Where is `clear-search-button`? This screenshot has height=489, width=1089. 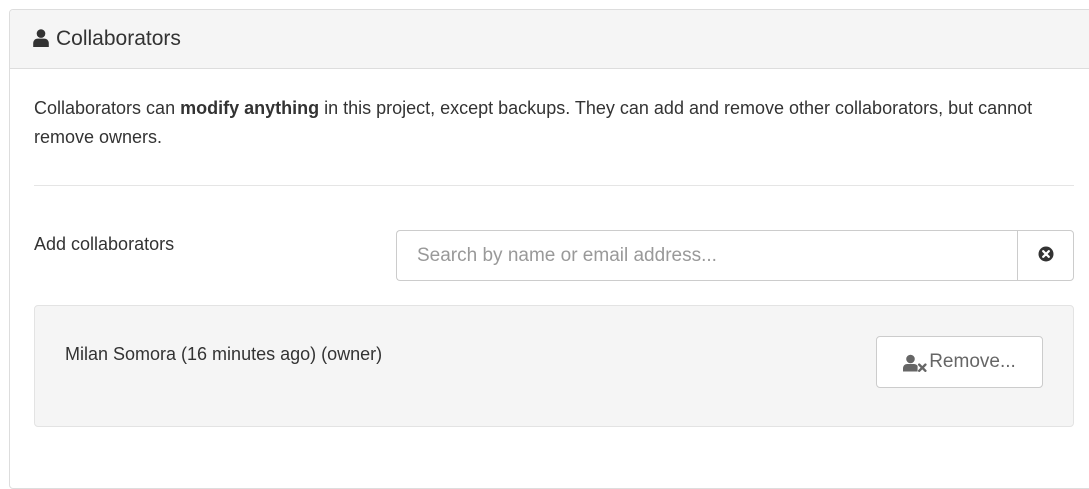
clear-search-button is located at coordinates (1045, 255).